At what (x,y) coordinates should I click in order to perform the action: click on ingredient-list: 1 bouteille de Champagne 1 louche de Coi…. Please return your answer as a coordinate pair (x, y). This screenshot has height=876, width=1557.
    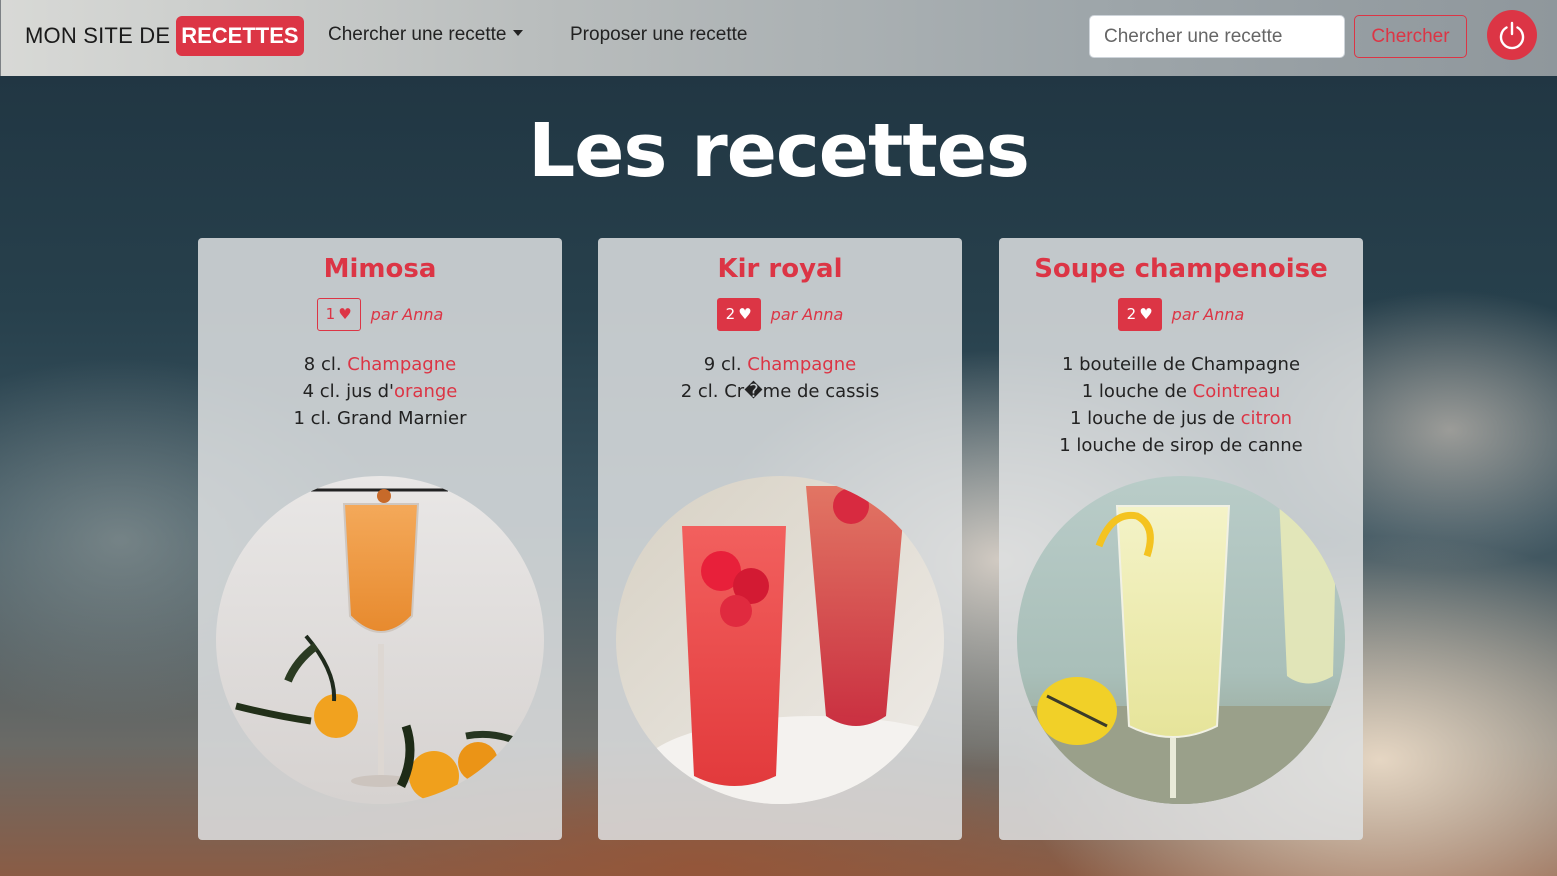
    Looking at the image, I should click on (1181, 405).